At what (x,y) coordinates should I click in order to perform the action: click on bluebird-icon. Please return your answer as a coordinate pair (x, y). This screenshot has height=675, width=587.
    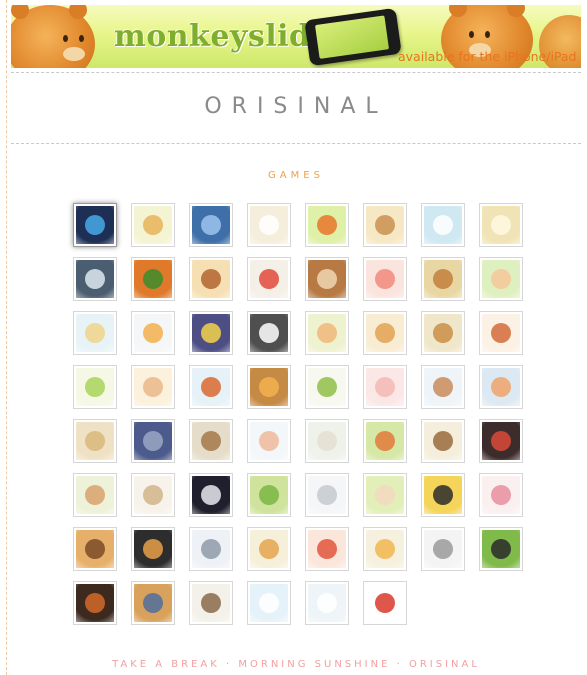
    Looking at the image, I should click on (95, 225).